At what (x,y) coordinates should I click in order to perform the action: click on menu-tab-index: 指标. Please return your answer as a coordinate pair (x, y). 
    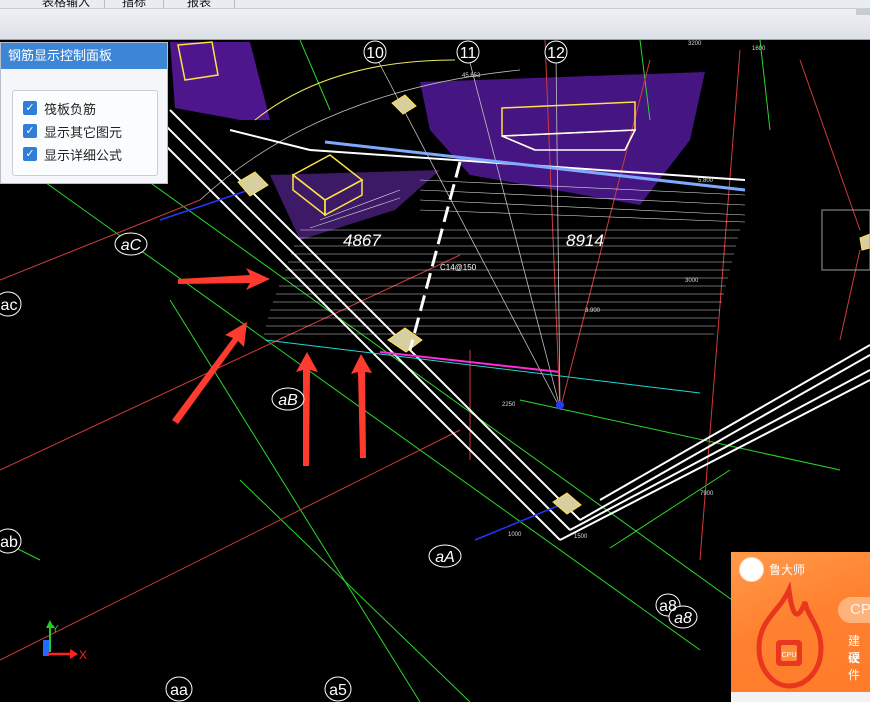
    Looking at the image, I should click on (134, 4).